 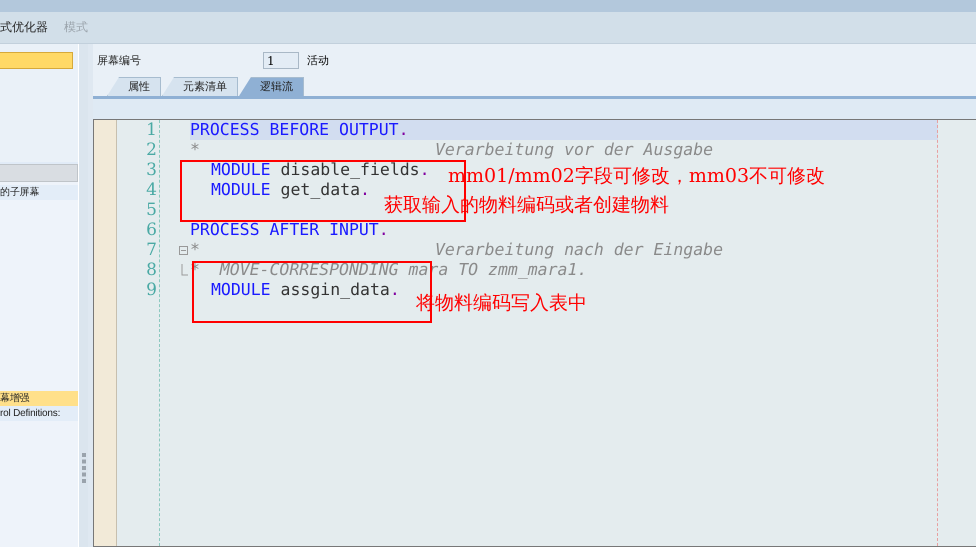 What do you see at coordinates (39, 413) in the screenshot?
I see `tree-item: rol Definitions:` at bounding box center [39, 413].